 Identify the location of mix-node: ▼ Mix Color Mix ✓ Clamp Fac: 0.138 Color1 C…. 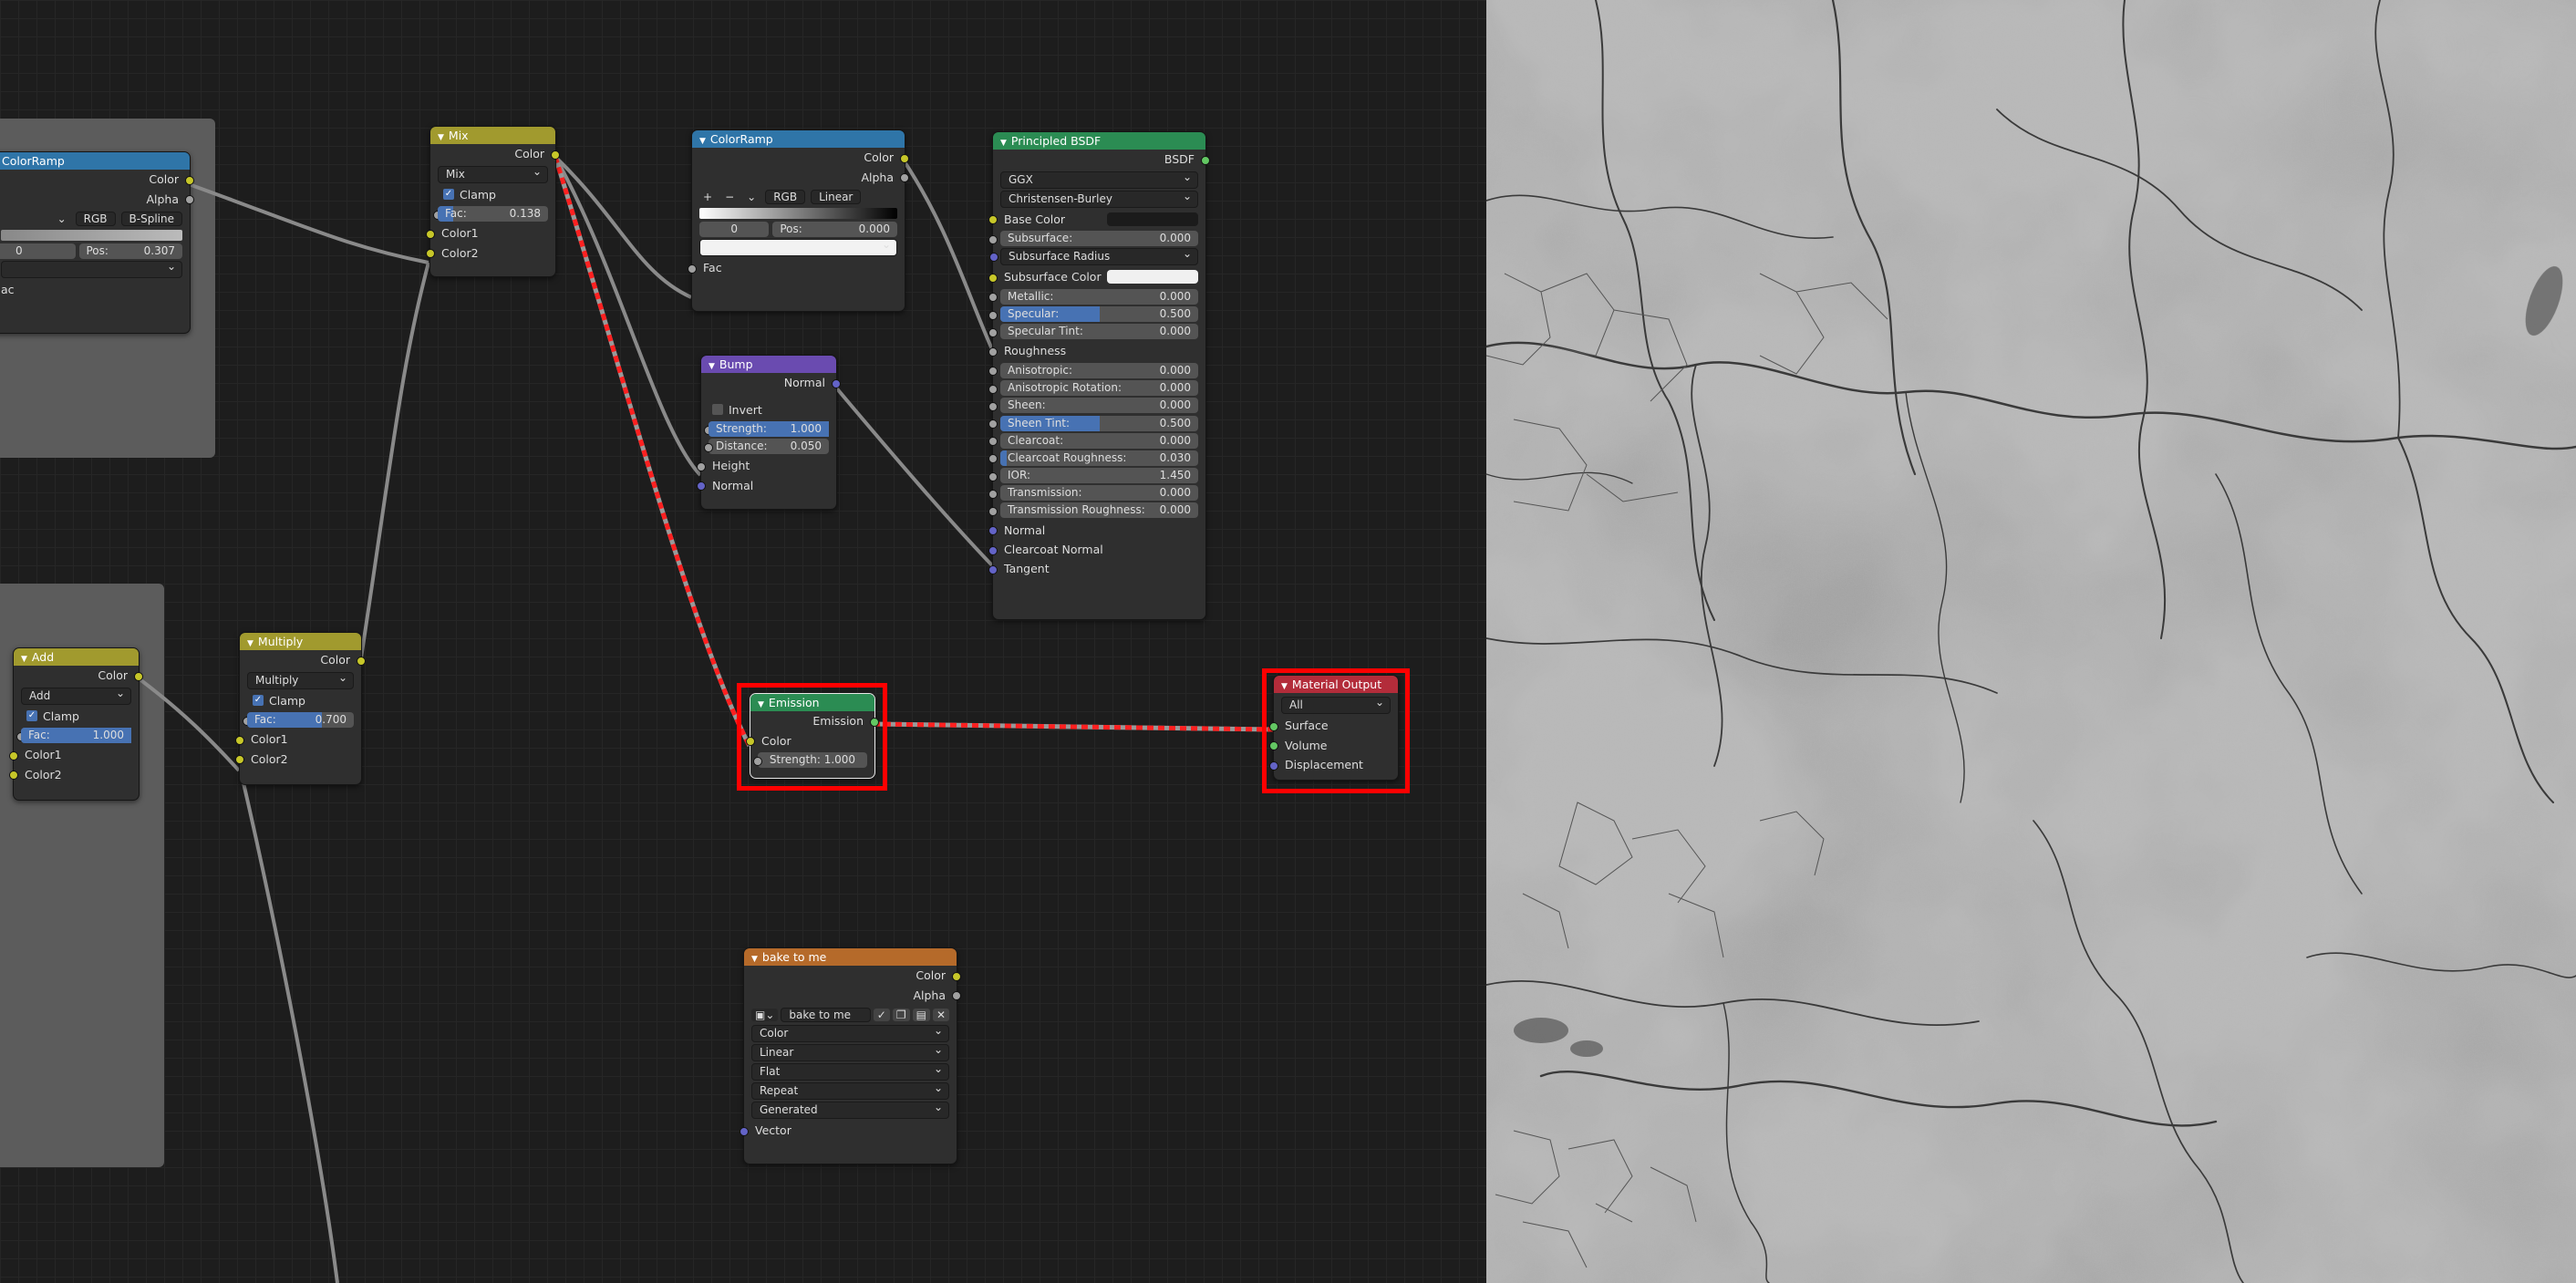
(493, 201).